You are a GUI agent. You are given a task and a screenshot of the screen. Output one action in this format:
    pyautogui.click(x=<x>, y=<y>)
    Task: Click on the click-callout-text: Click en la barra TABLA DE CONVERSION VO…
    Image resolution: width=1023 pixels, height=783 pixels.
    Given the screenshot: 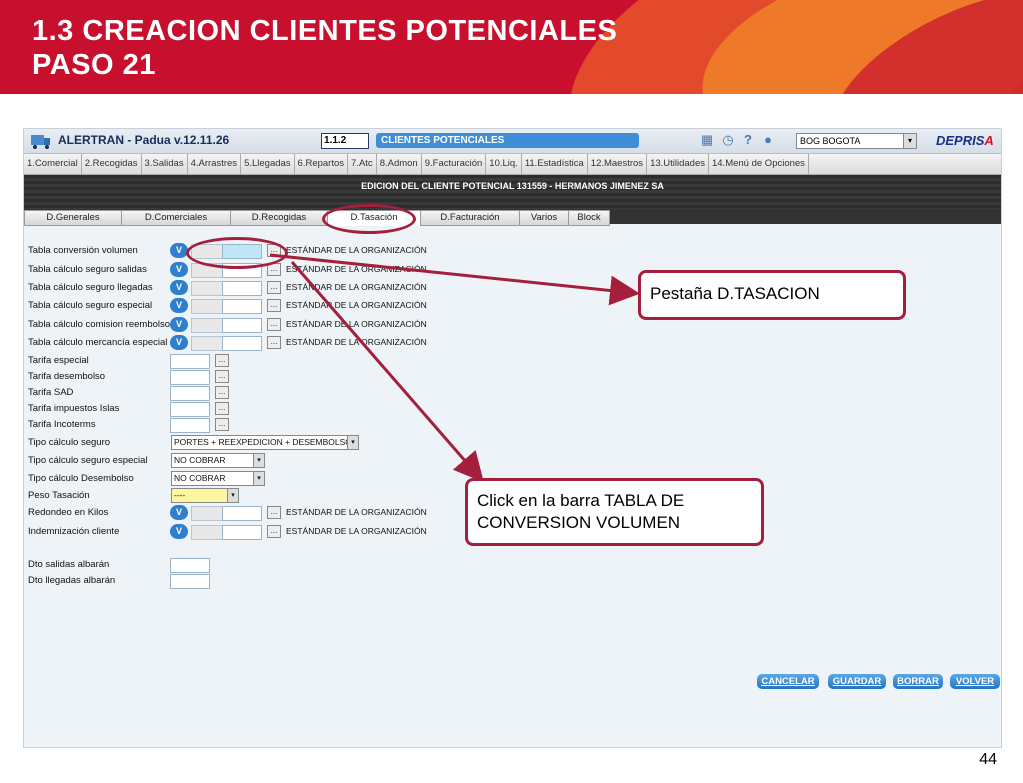 What is the action you would take?
    pyautogui.click(x=580, y=512)
    